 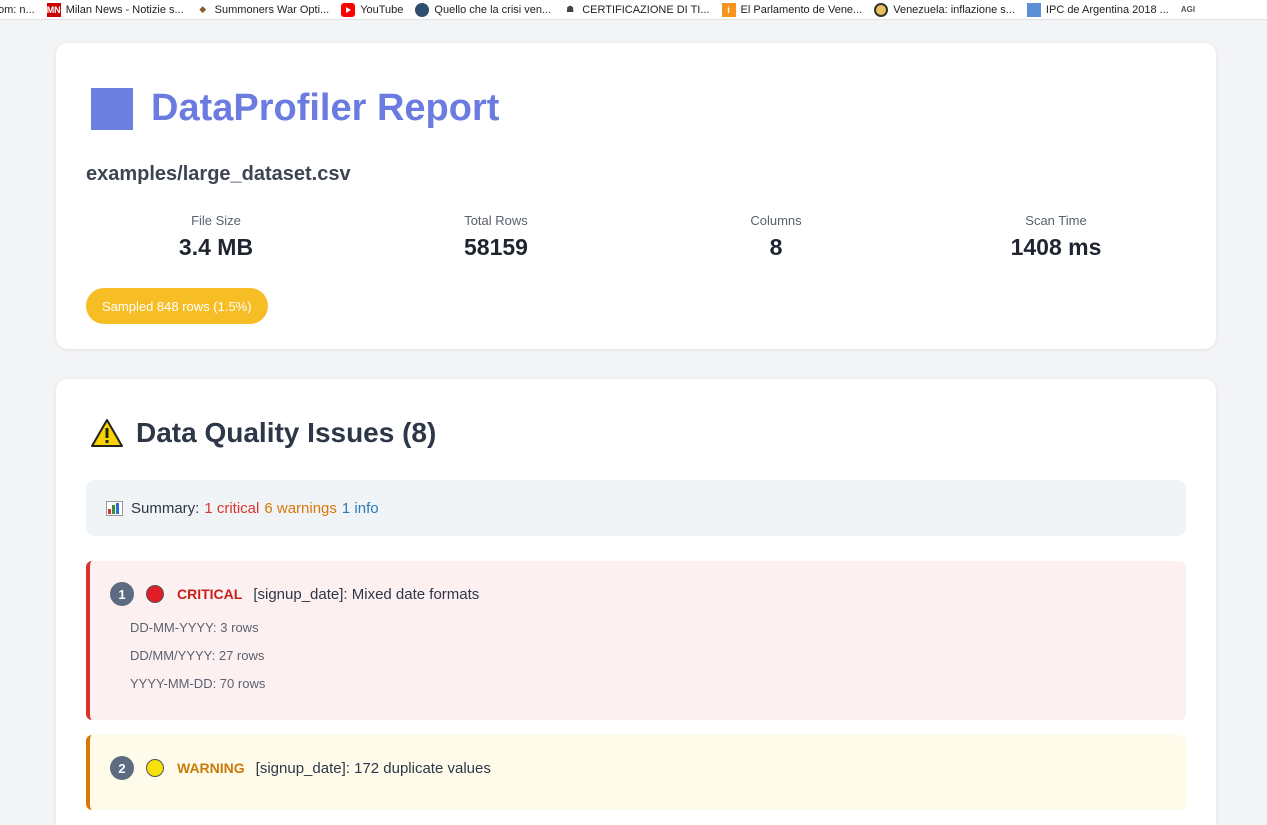 I want to click on page-title: DataProfiler Report, so click(x=325, y=108).